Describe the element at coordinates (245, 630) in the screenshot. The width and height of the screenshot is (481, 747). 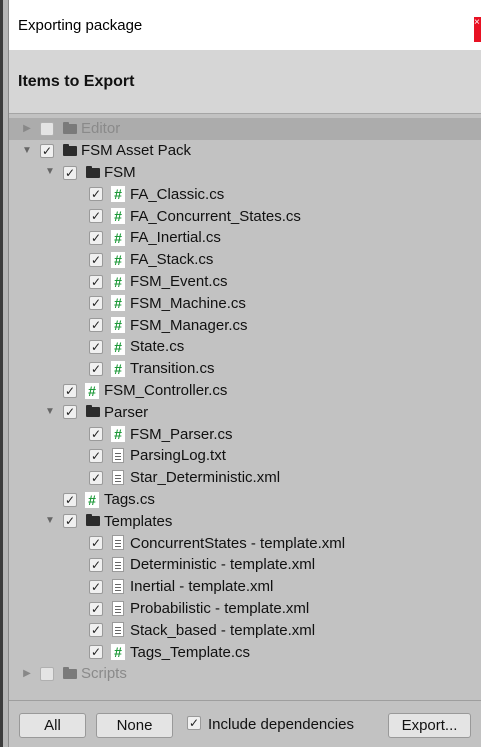
I see `tree-row: ✓ Stack_based - template.xml` at that location.